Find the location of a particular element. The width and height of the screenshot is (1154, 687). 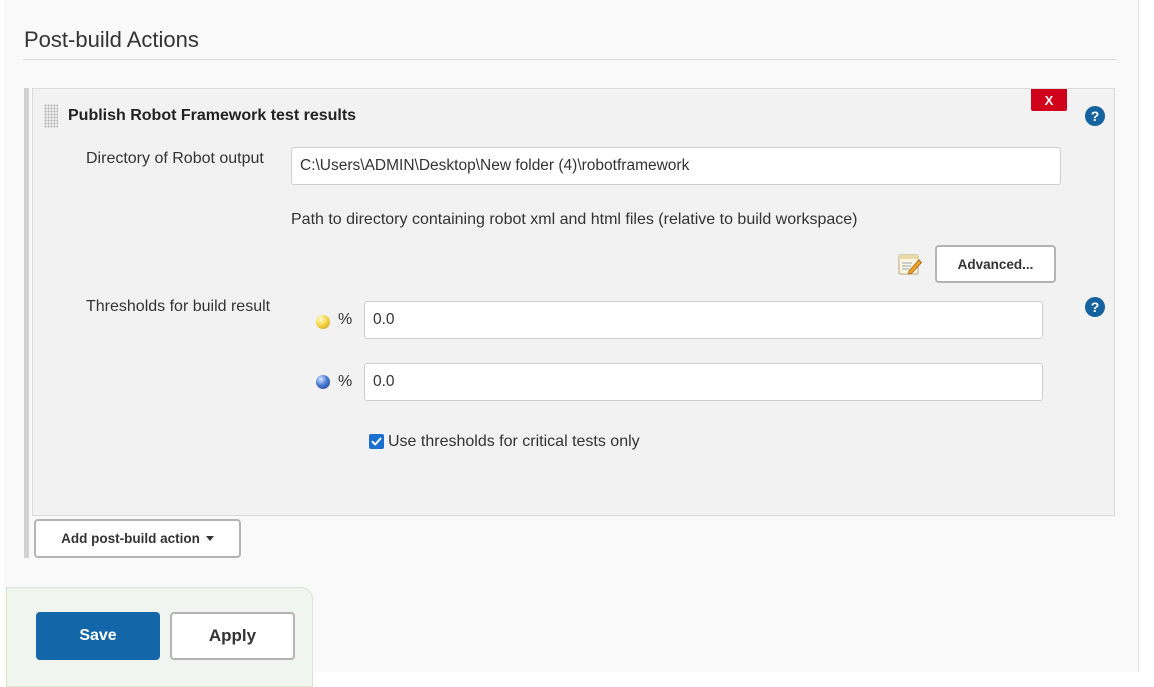

critical-only-checkbox is located at coordinates (376, 441).